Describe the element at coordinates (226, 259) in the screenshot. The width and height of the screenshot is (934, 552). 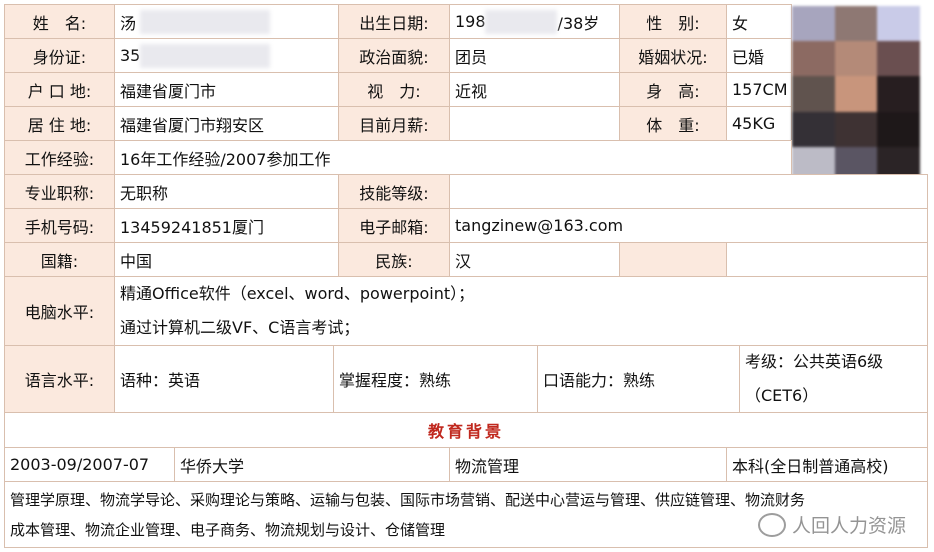
I see `nationality-value: 中国` at that location.